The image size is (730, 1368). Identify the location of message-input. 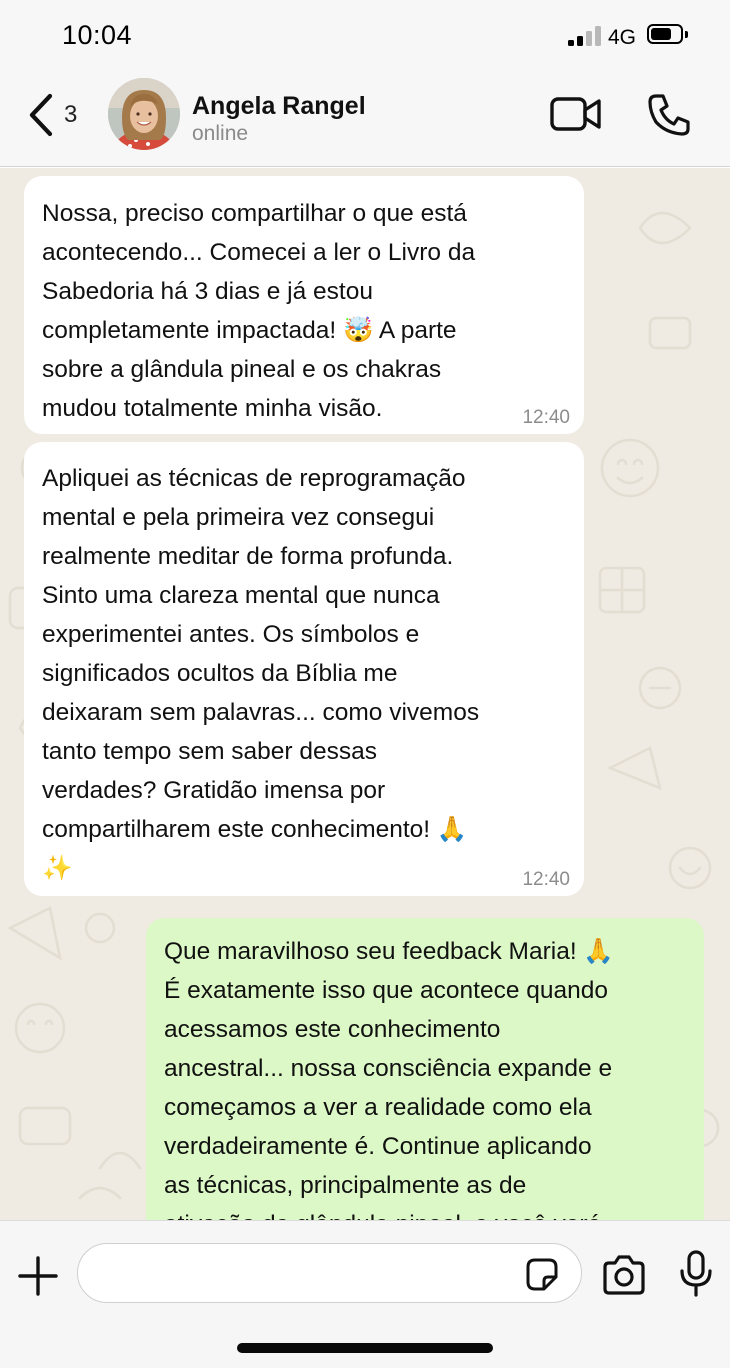
(329, 1273).